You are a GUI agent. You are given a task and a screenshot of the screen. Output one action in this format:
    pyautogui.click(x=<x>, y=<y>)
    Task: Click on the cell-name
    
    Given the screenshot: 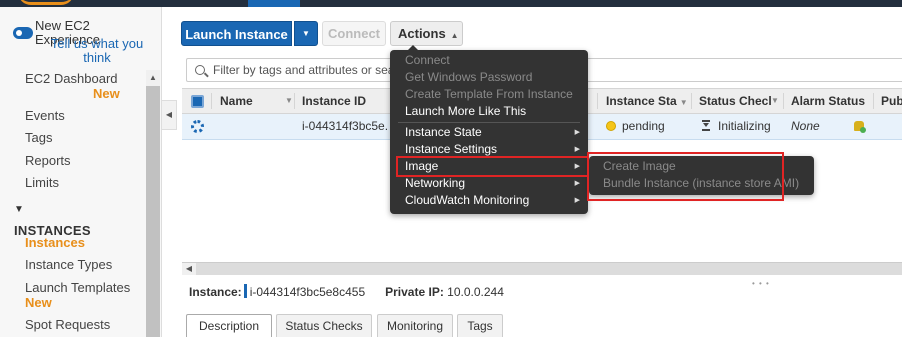 What is the action you would take?
    pyautogui.click(x=255, y=126)
    